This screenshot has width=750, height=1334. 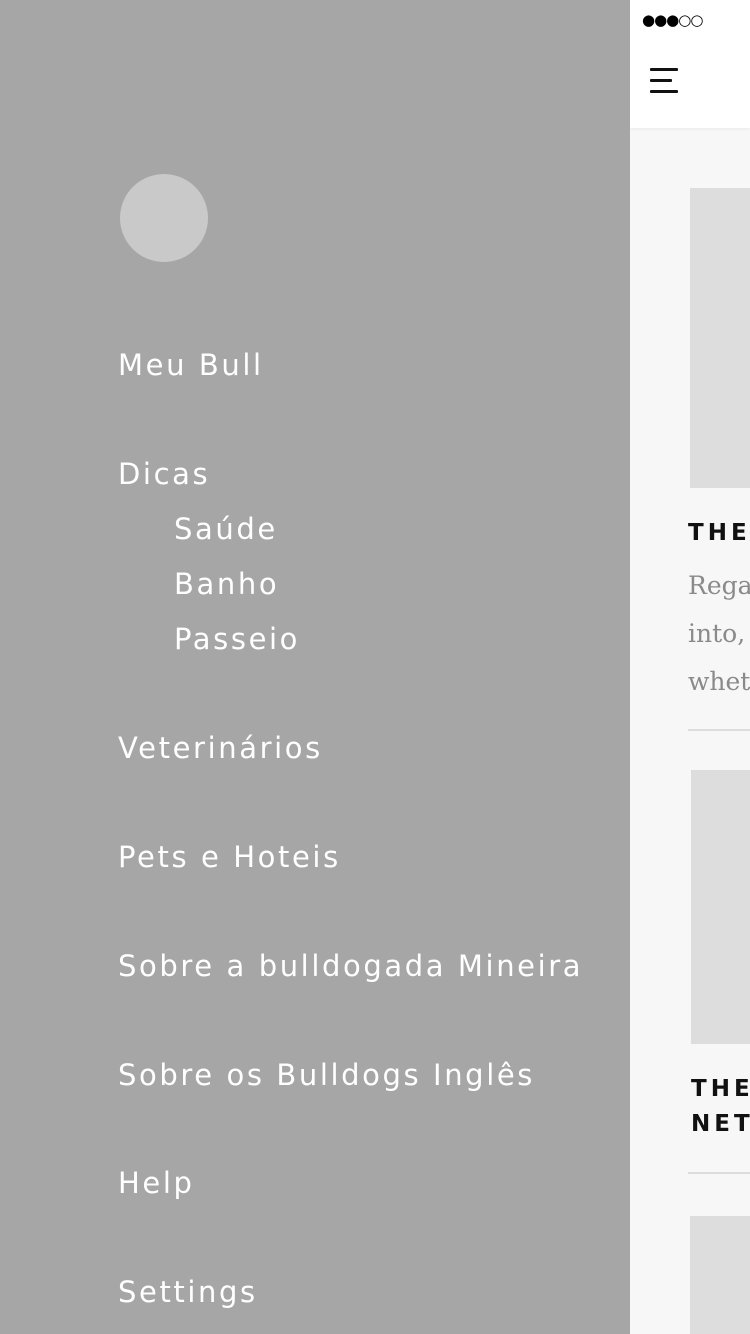 I want to click on menu-item-veterinarios: Veterinários, so click(x=220, y=748).